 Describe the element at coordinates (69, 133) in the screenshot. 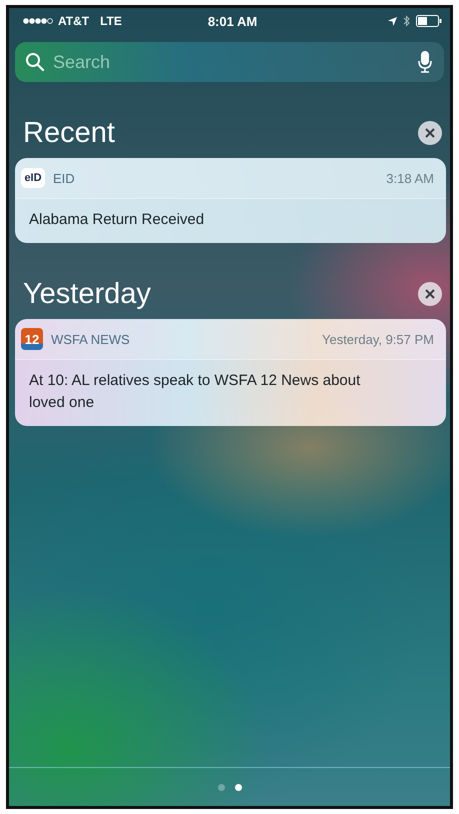

I see `section-title: Recent` at that location.